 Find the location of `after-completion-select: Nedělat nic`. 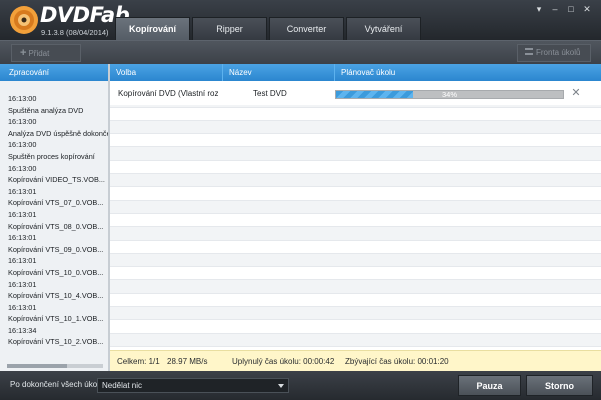

after-completion-select: Nedělat nic is located at coordinates (193, 385).